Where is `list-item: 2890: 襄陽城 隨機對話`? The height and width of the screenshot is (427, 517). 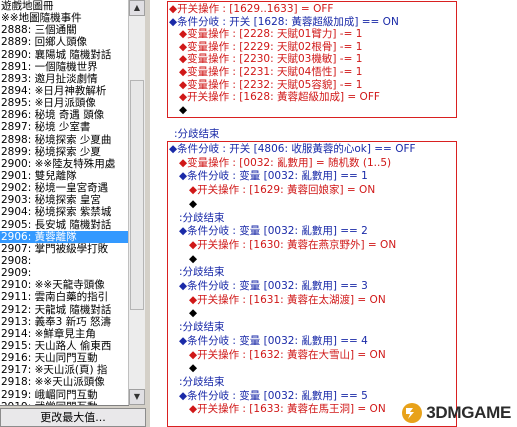
list-item: 2890: 襄陽城 隨機對話 is located at coordinates (64, 55).